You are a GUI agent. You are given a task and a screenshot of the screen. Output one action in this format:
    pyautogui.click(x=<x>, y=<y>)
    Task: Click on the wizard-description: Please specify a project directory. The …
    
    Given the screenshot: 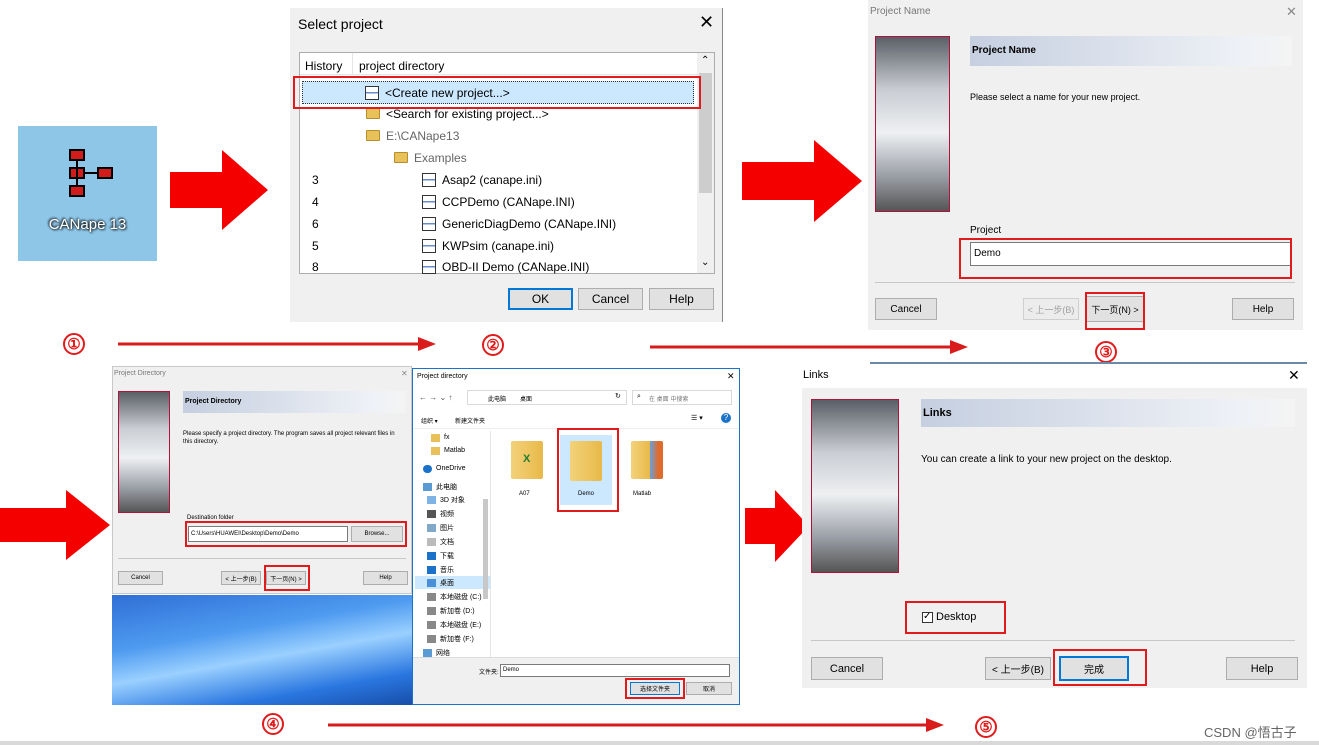 What is the action you would take?
    pyautogui.click(x=289, y=438)
    